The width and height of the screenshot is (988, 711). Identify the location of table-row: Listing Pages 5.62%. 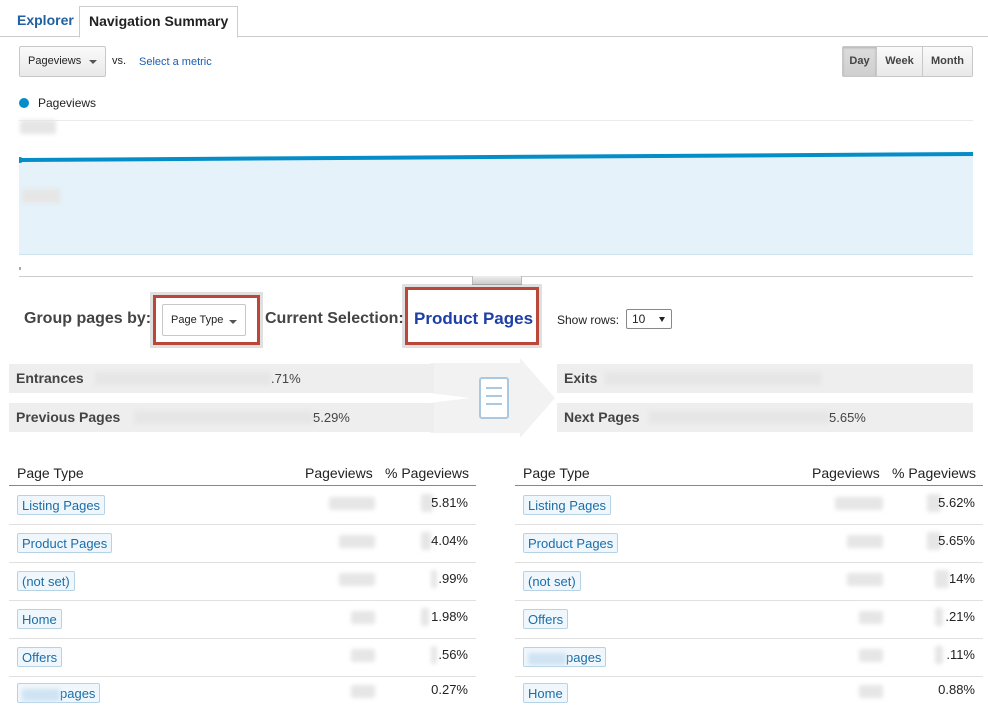
(749, 505).